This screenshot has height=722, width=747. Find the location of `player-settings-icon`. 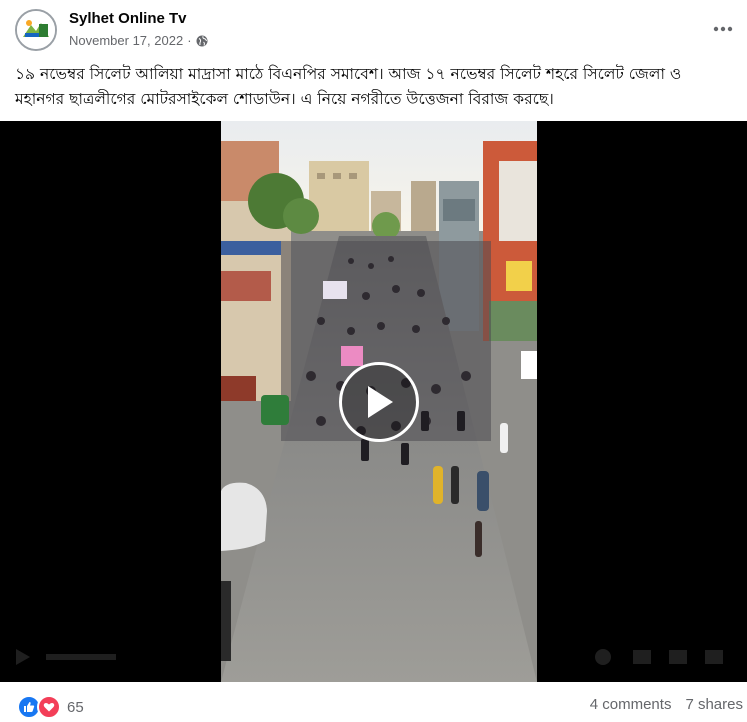

player-settings-icon is located at coordinates (659, 657).